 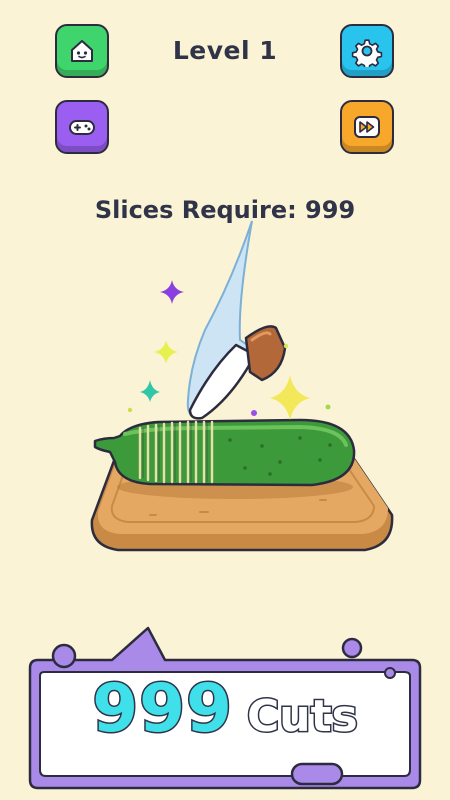 I want to click on gear-icon, so click(x=367, y=53).